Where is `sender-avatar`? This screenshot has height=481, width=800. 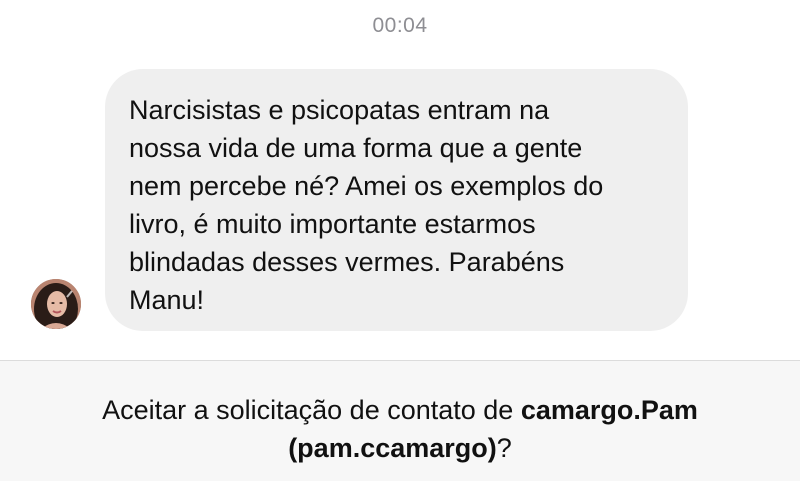 sender-avatar is located at coordinates (56, 304).